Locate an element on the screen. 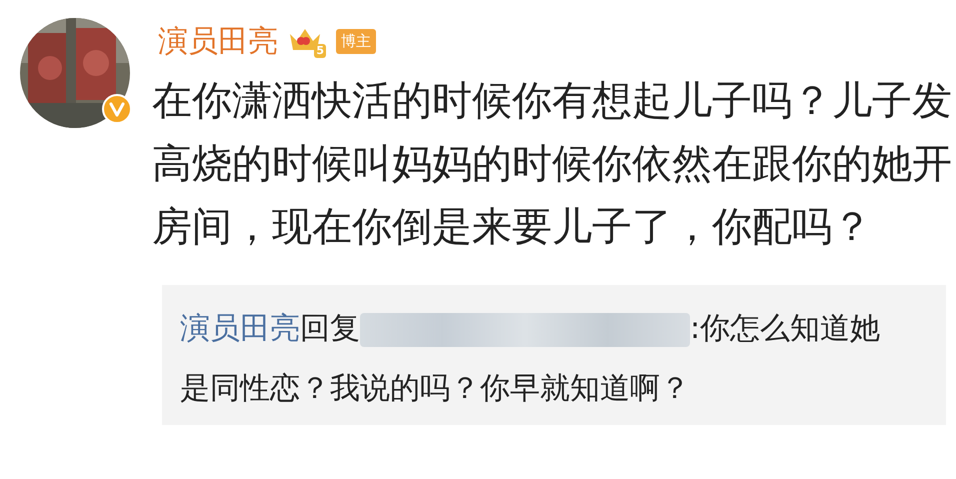 The width and height of the screenshot is (956, 479). blogger-tag: 博主 is located at coordinates (356, 41).